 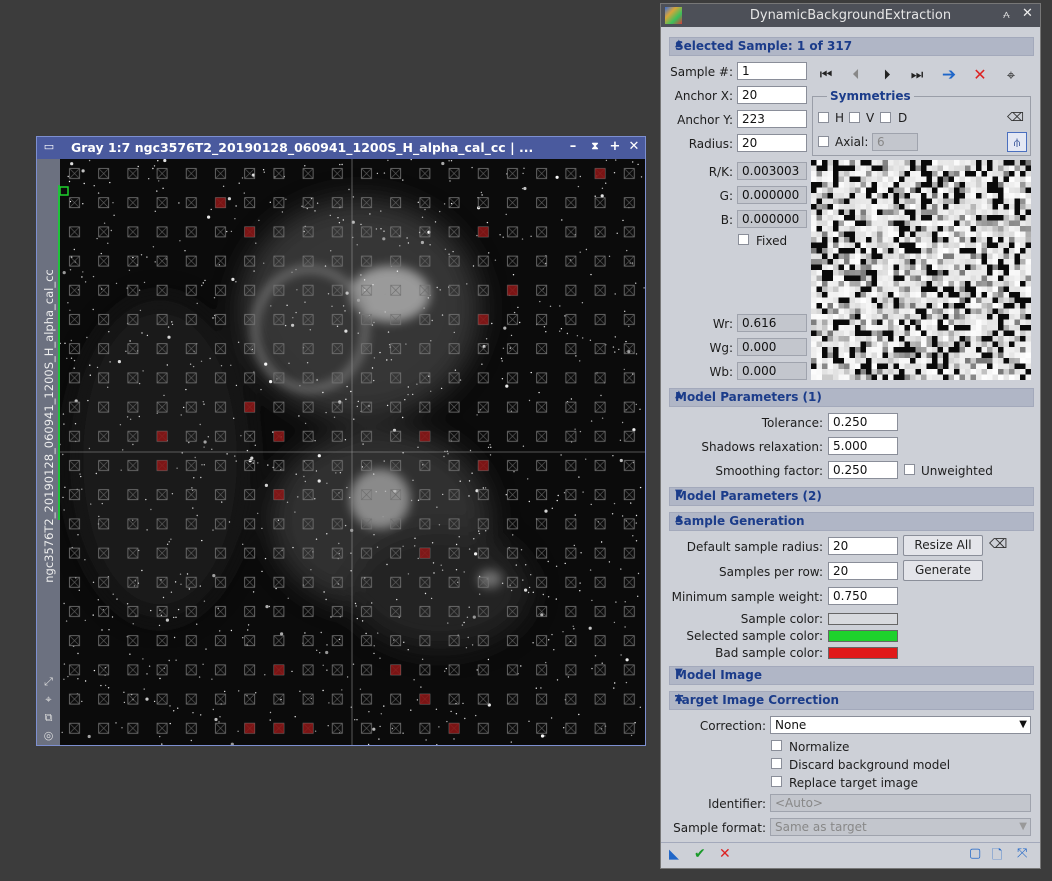 What do you see at coordinates (776, 745) in the screenshot?
I see `normalize-checkbox` at bounding box center [776, 745].